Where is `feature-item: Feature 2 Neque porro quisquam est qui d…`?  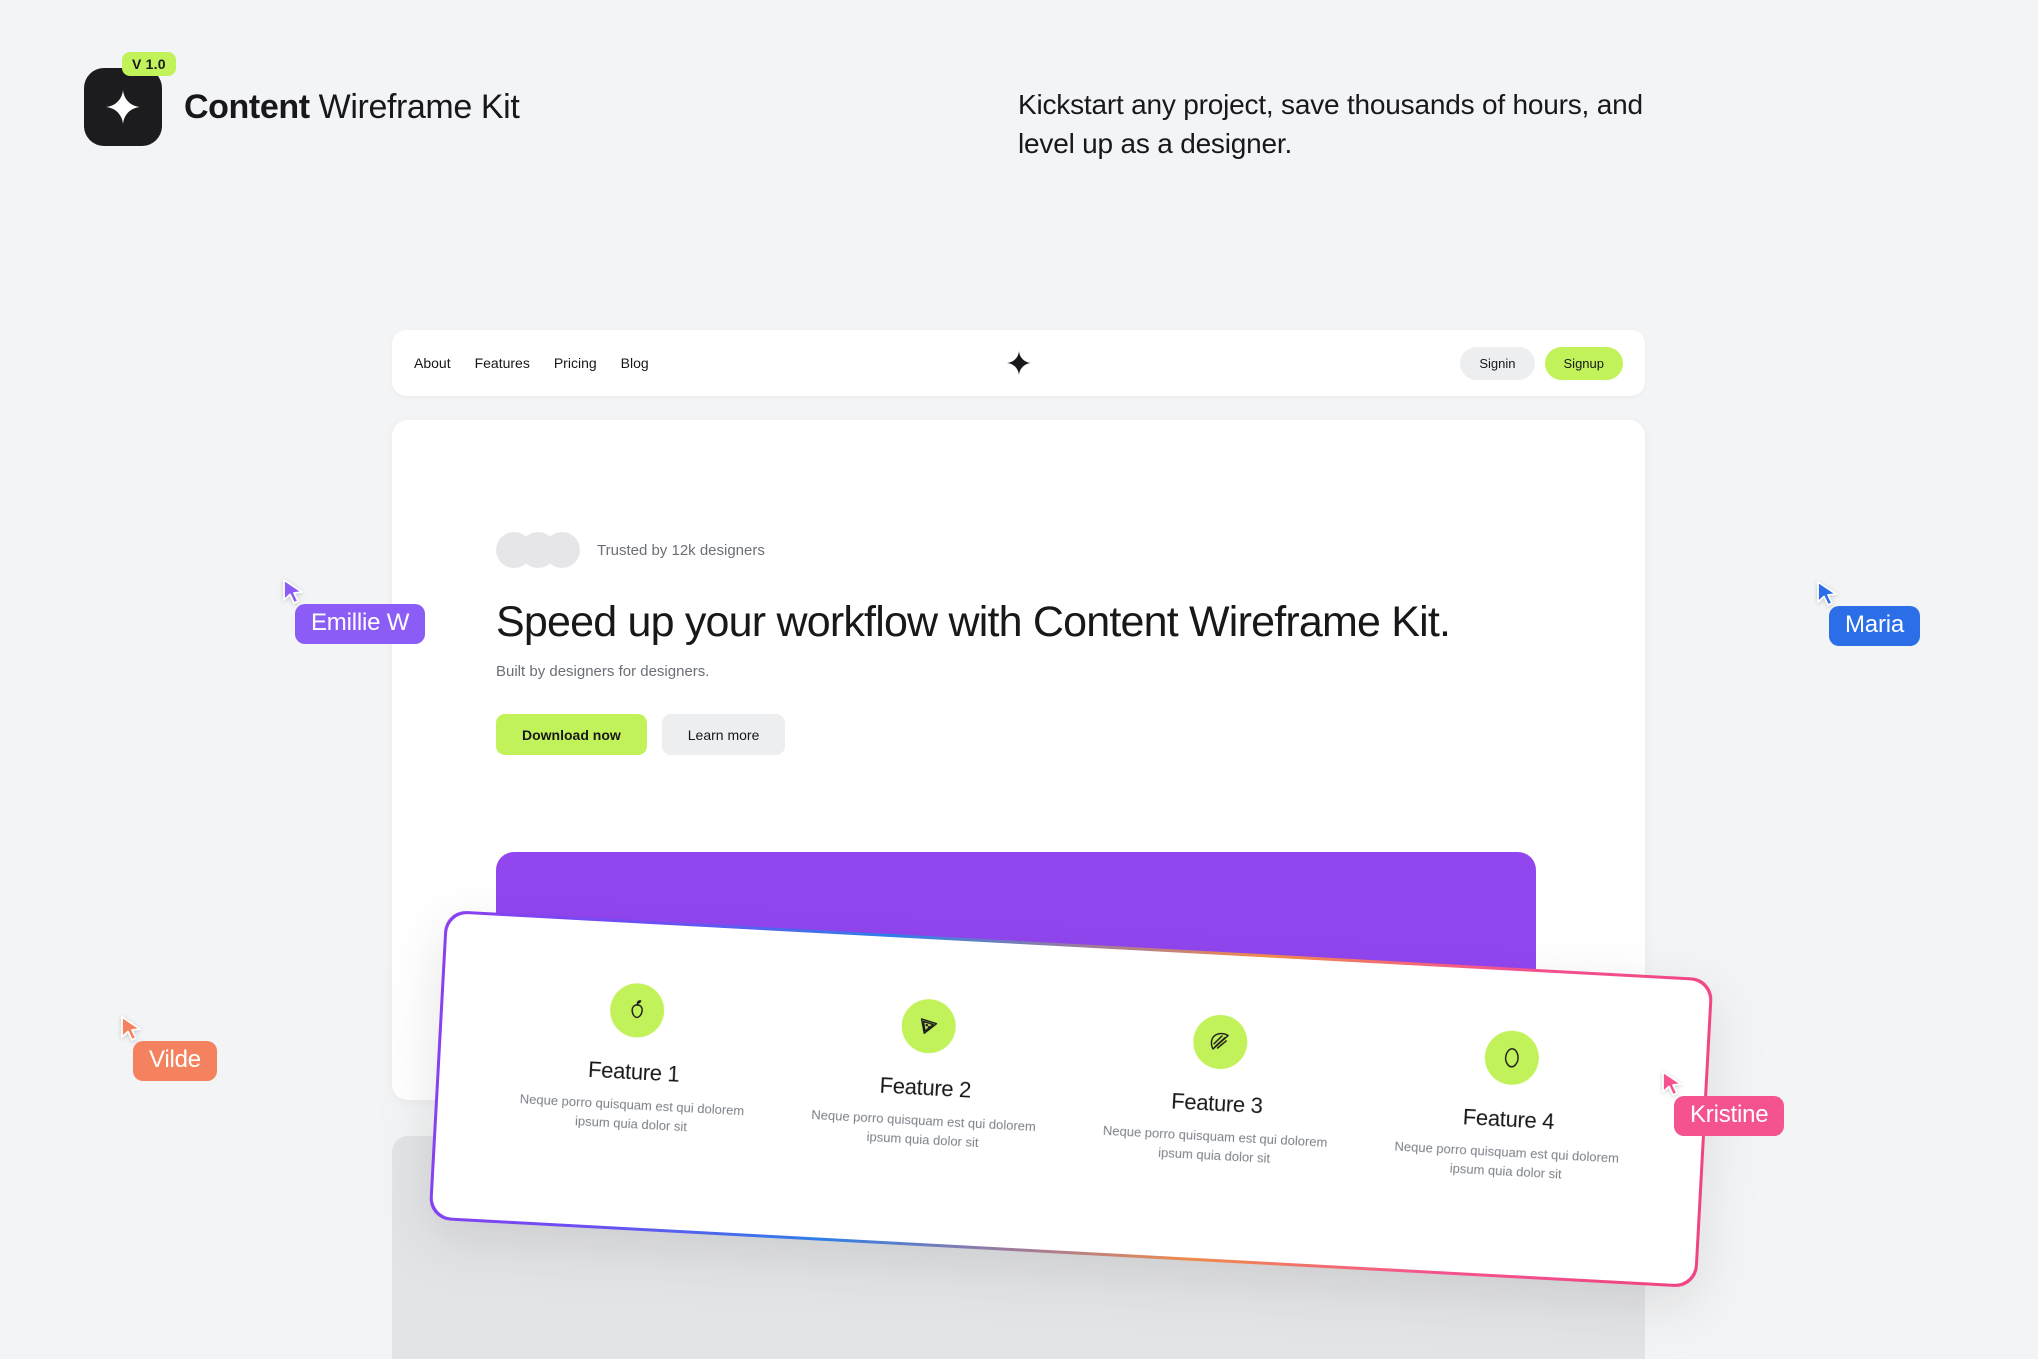
feature-item: Feature 2 Neque porro quisquam est qui d… is located at coordinates (926, 1074).